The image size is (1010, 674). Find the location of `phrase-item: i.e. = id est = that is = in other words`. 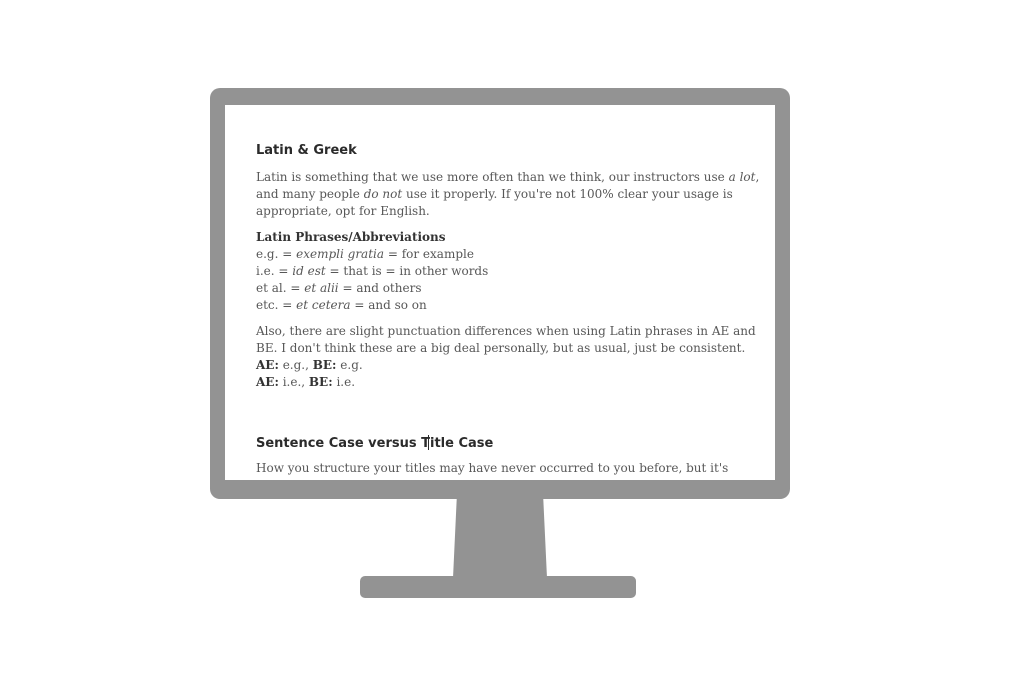

phrase-item: i.e. = id est = that is = in other words is located at coordinates (372, 271).